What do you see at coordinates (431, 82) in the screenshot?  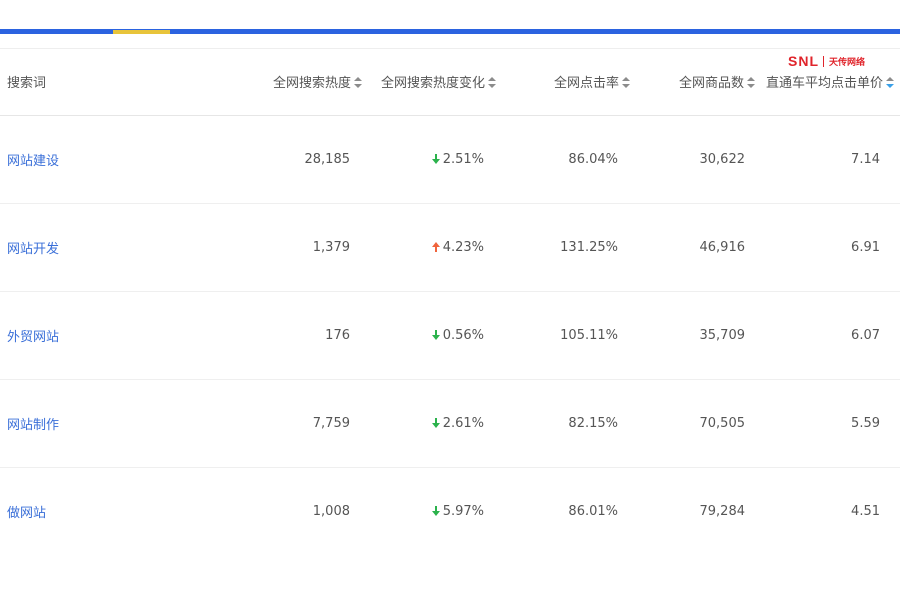 I see `col-header-heat-change: 全网搜索热度变化` at bounding box center [431, 82].